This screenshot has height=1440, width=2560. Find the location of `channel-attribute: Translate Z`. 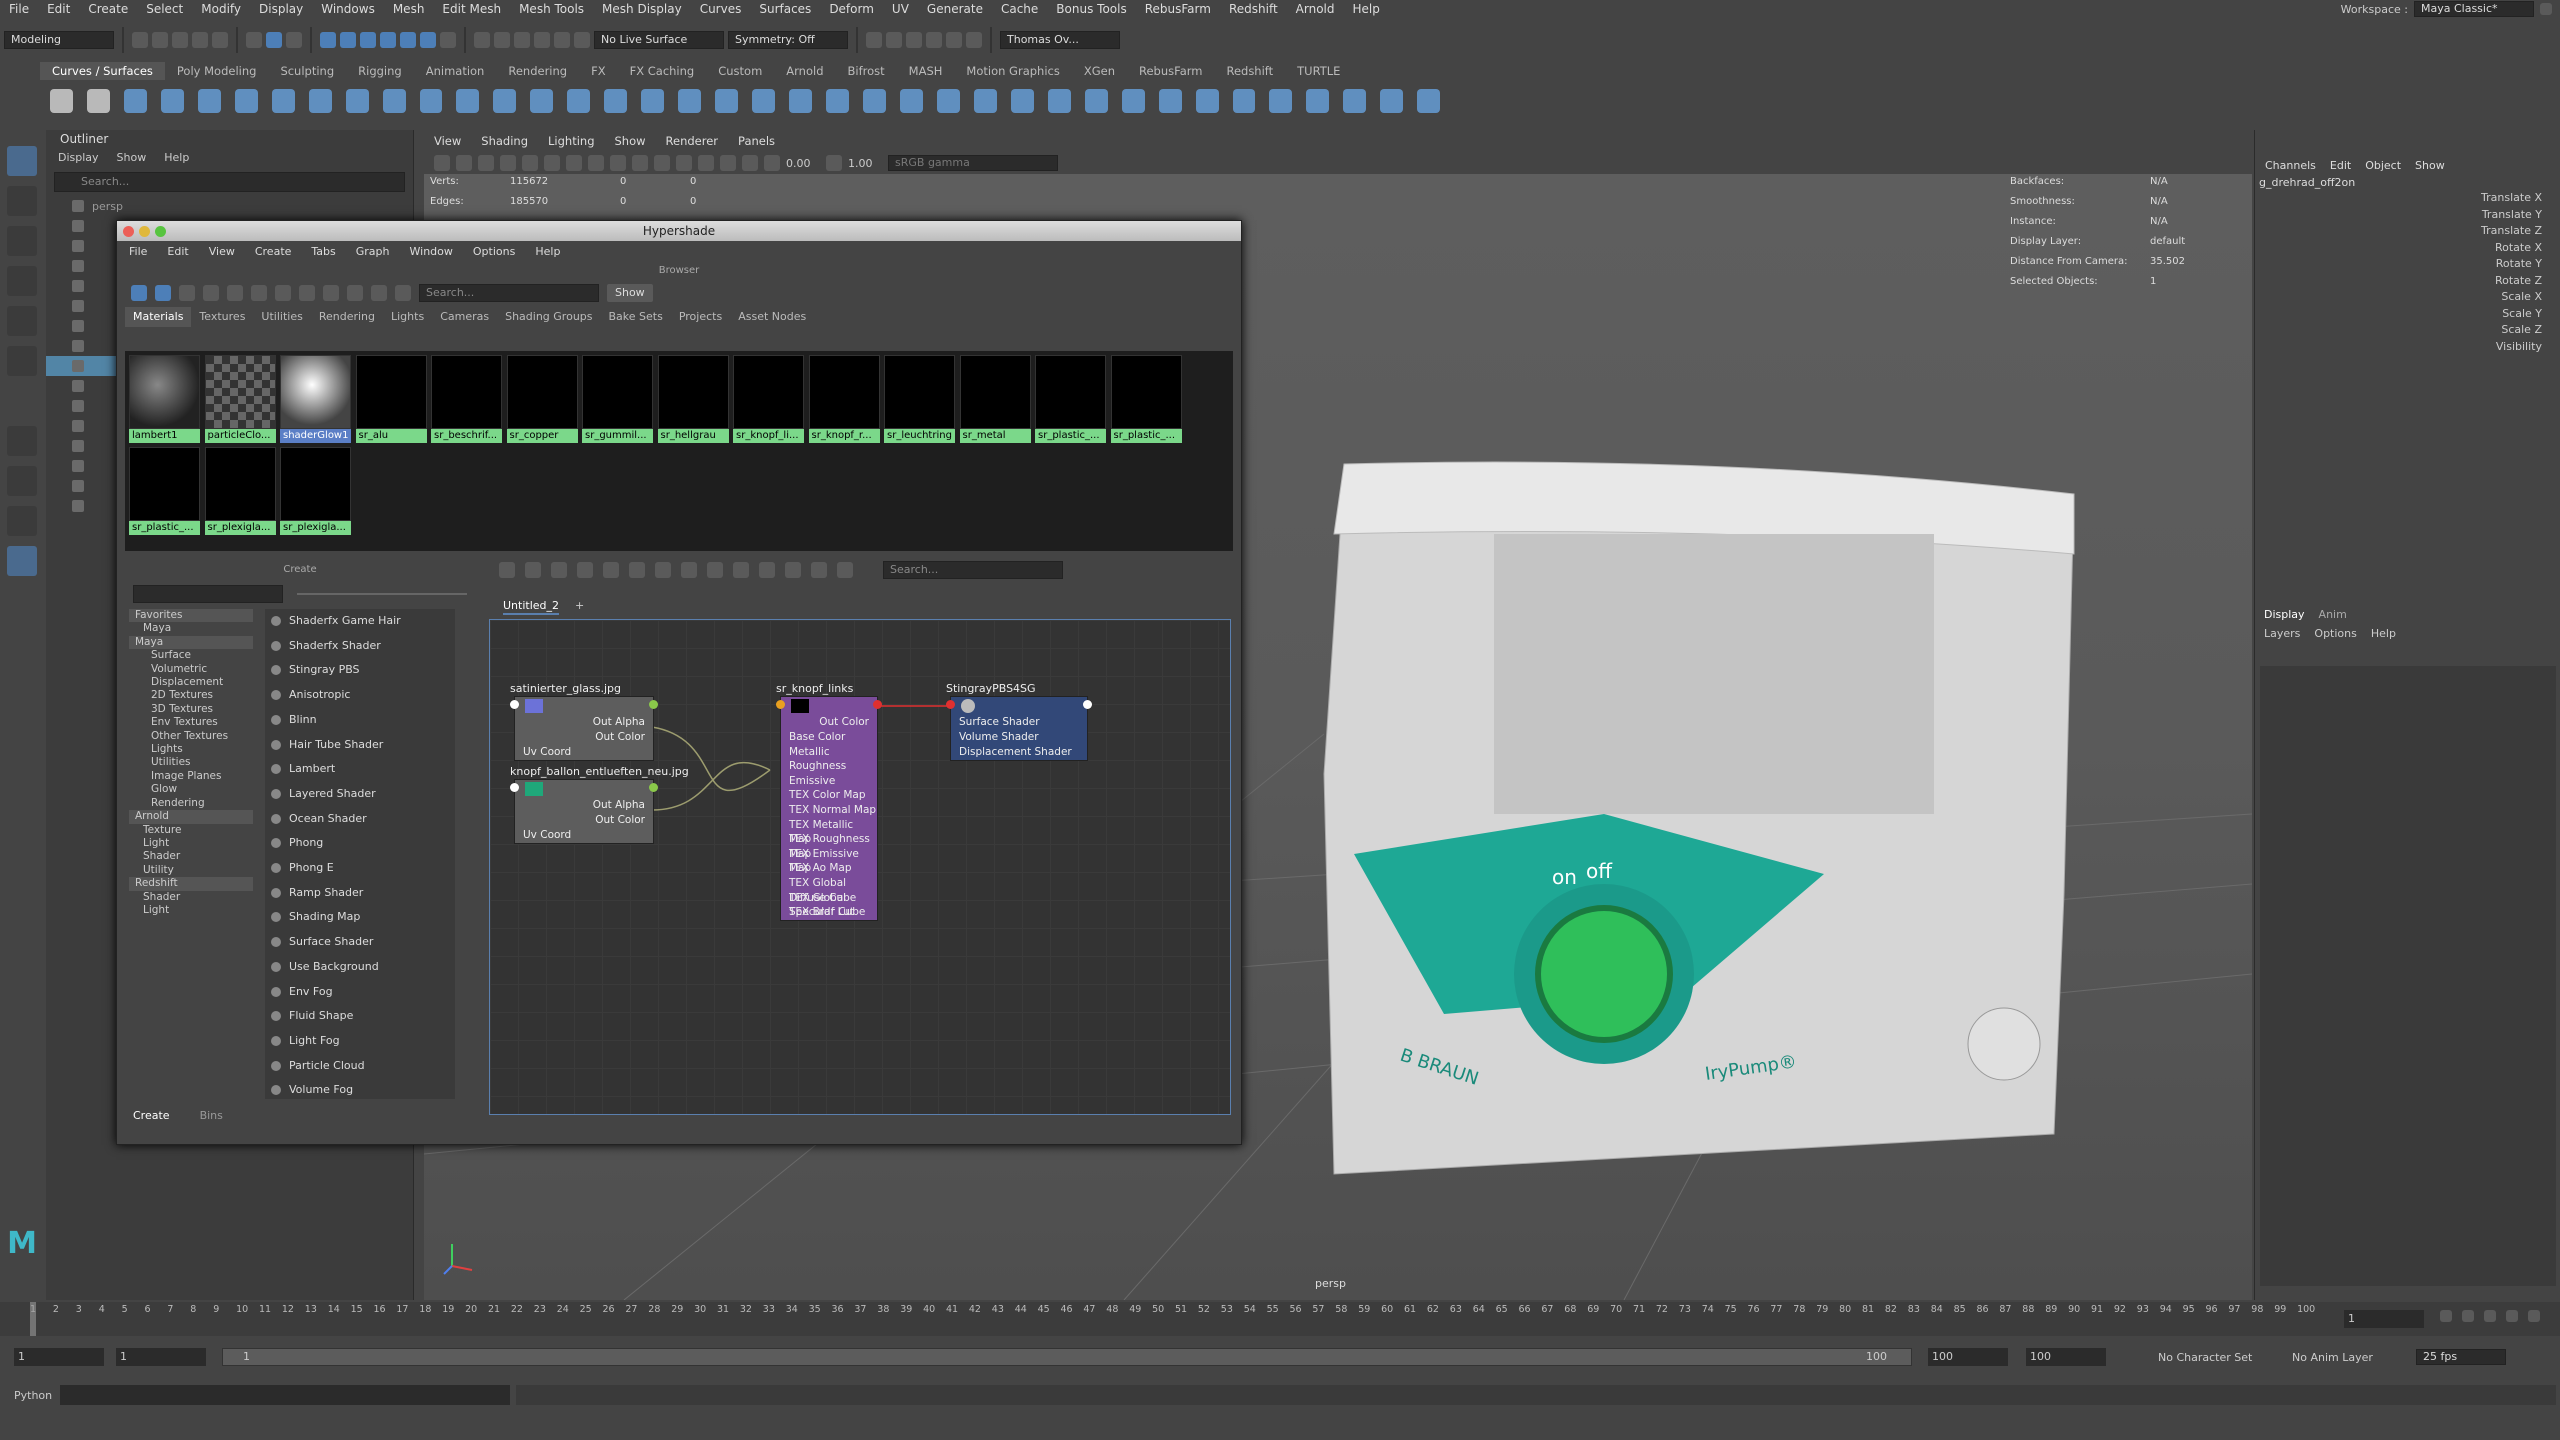

channel-attribute: Translate Z is located at coordinates (2511, 231).